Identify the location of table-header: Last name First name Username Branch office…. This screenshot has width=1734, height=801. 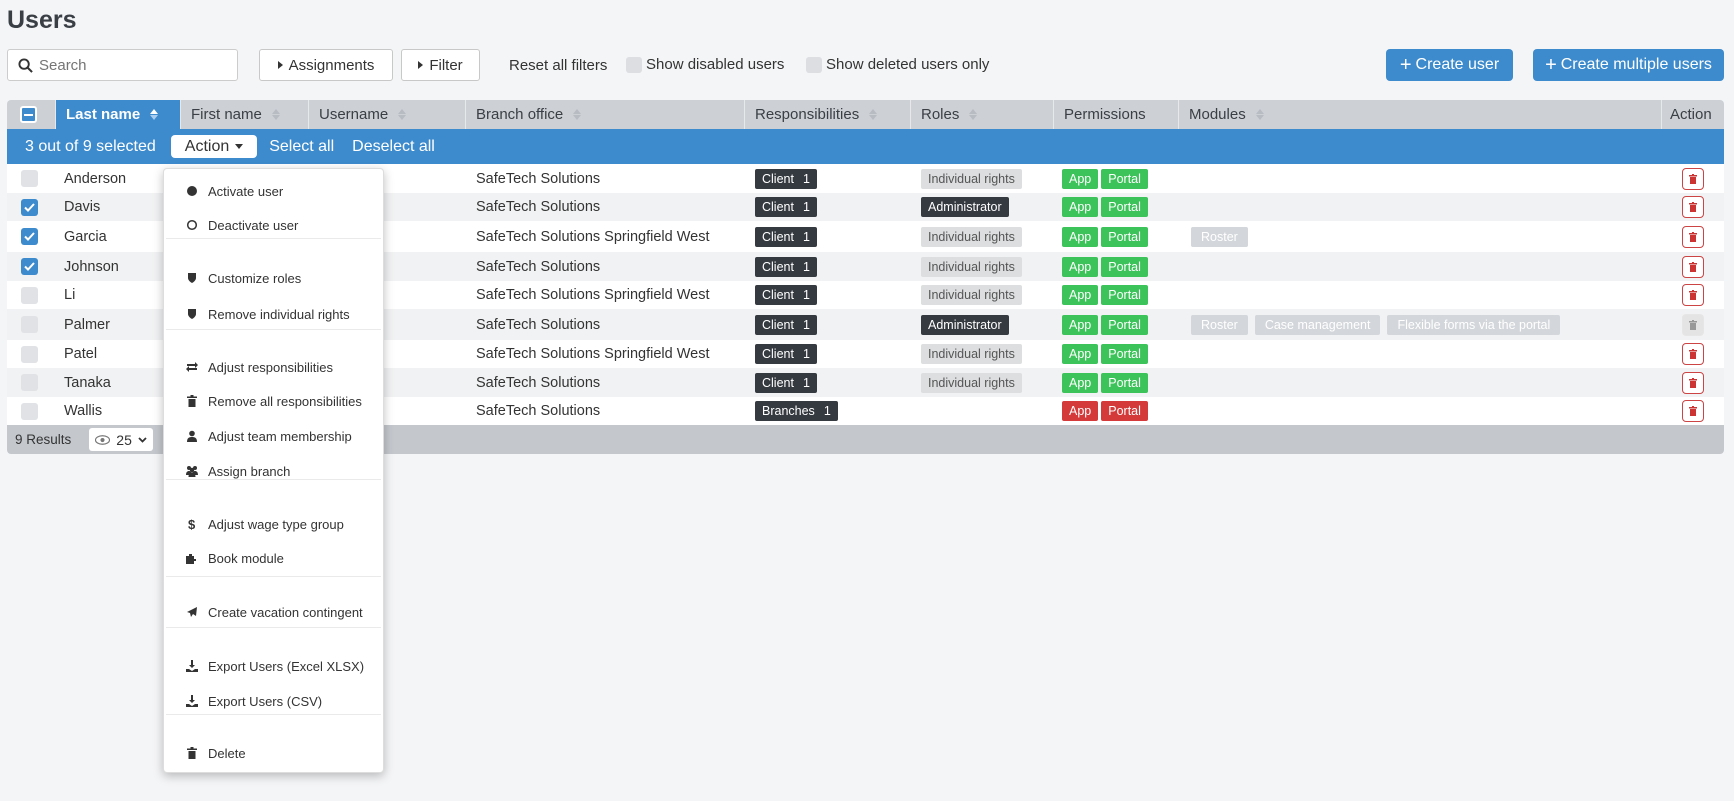
(865, 114).